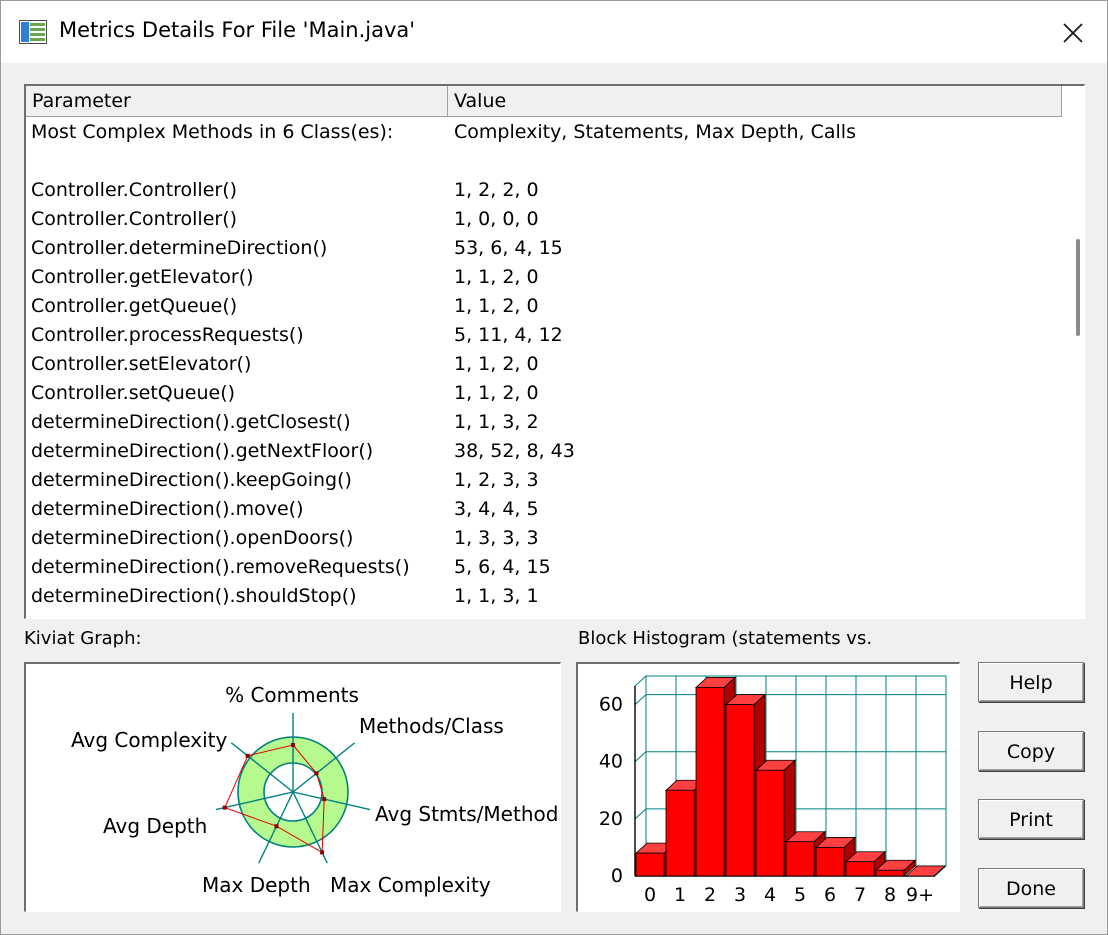 The height and width of the screenshot is (935, 1108). I want to click on histogram-gridline-side, so click(640, 757).